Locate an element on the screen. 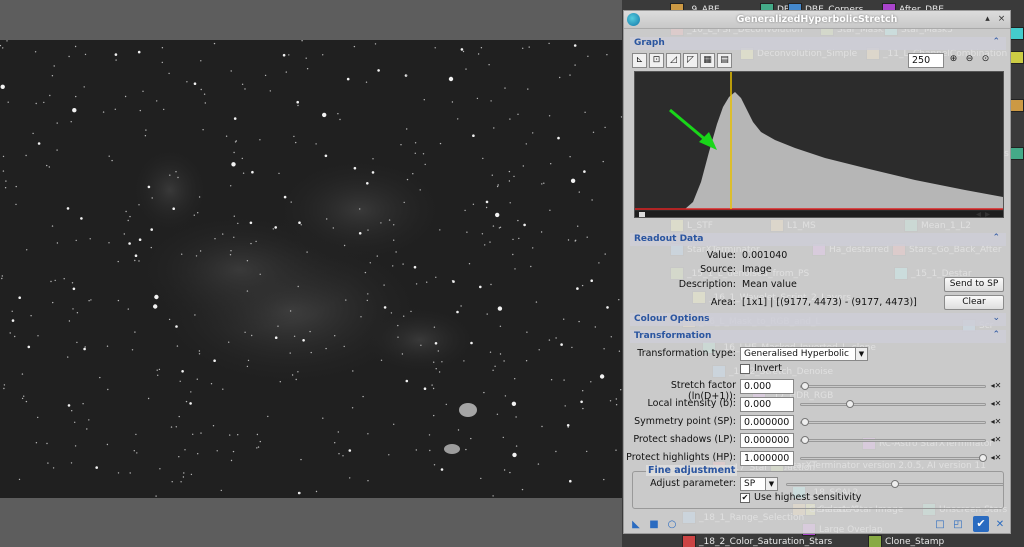  histogram-icon: ▤ is located at coordinates (724, 60).